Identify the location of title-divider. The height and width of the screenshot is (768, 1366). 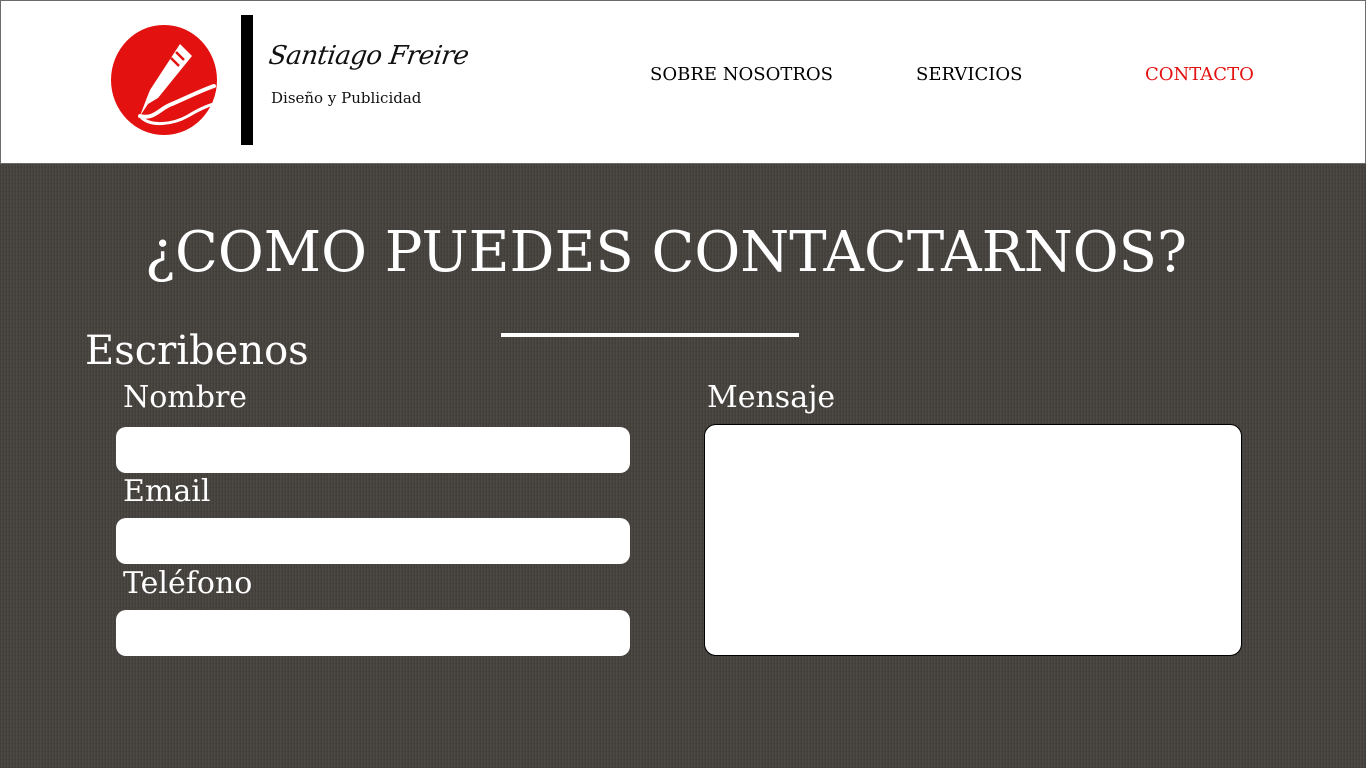
(650, 335).